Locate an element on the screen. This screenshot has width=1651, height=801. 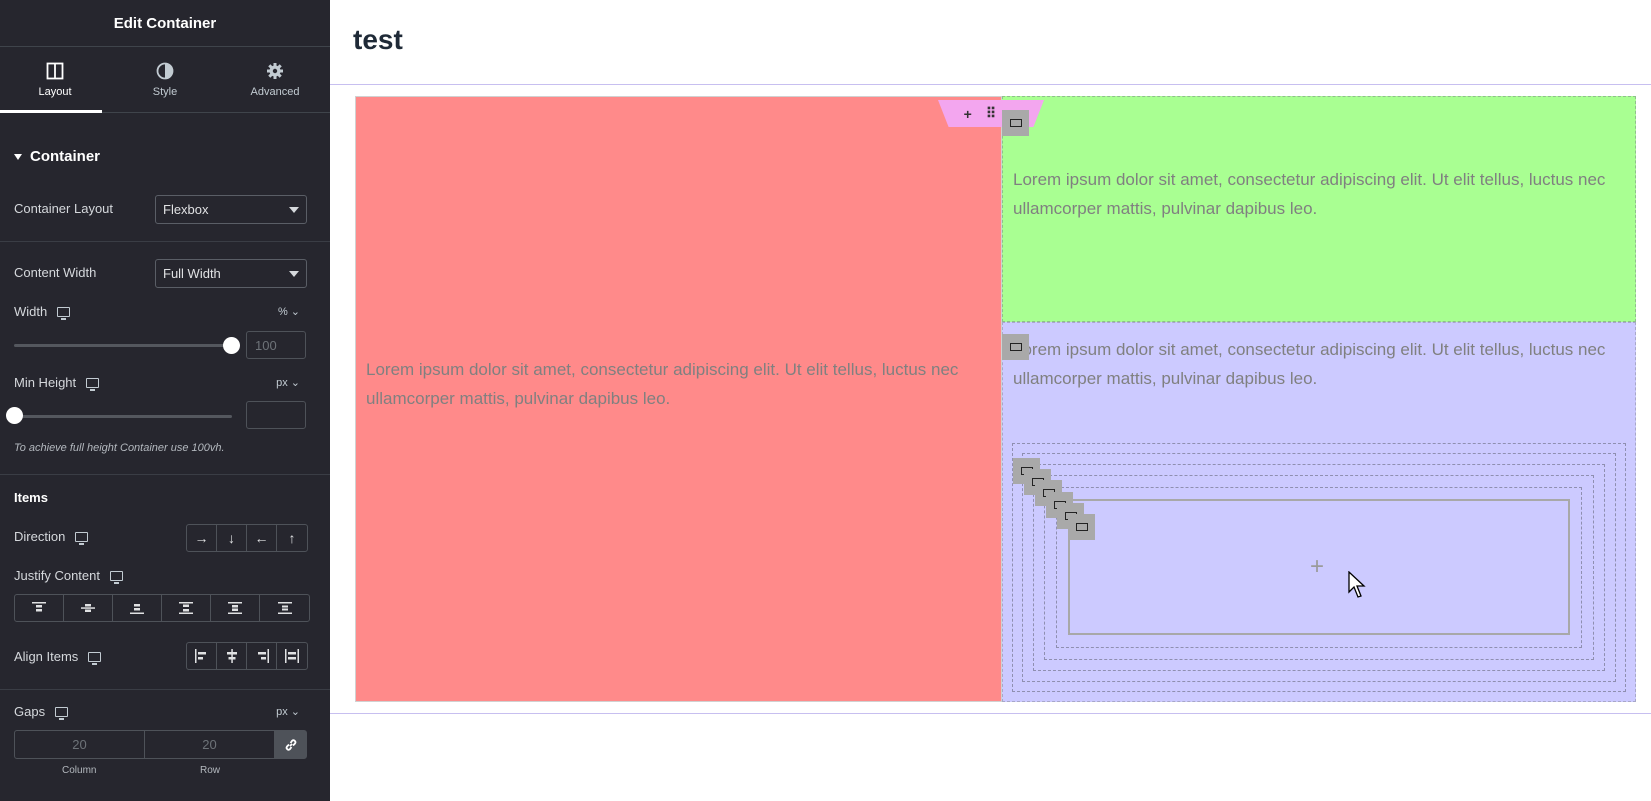
width-slider-track is located at coordinates (121, 345).